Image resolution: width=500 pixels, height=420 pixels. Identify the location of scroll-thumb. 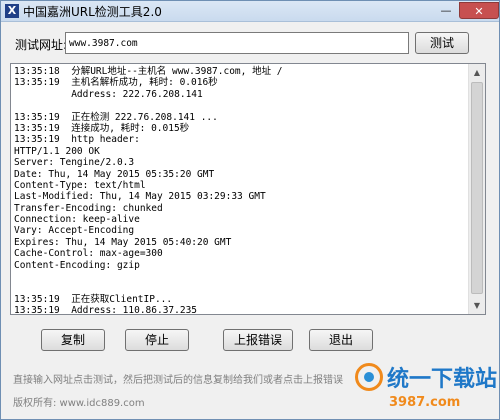
(477, 188).